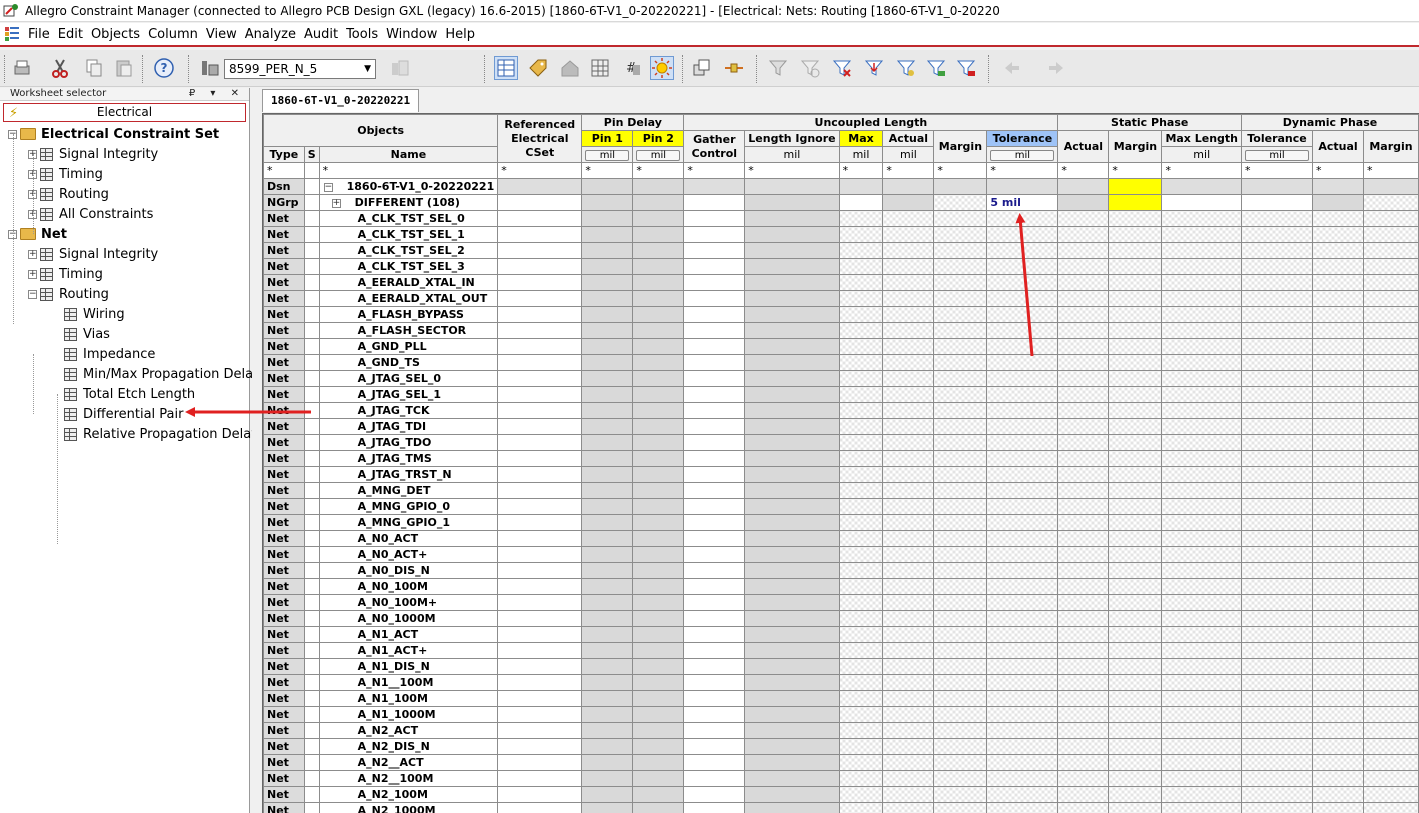 This screenshot has width=1419, height=813. What do you see at coordinates (311, 154) in the screenshot?
I see `s-header: S` at bounding box center [311, 154].